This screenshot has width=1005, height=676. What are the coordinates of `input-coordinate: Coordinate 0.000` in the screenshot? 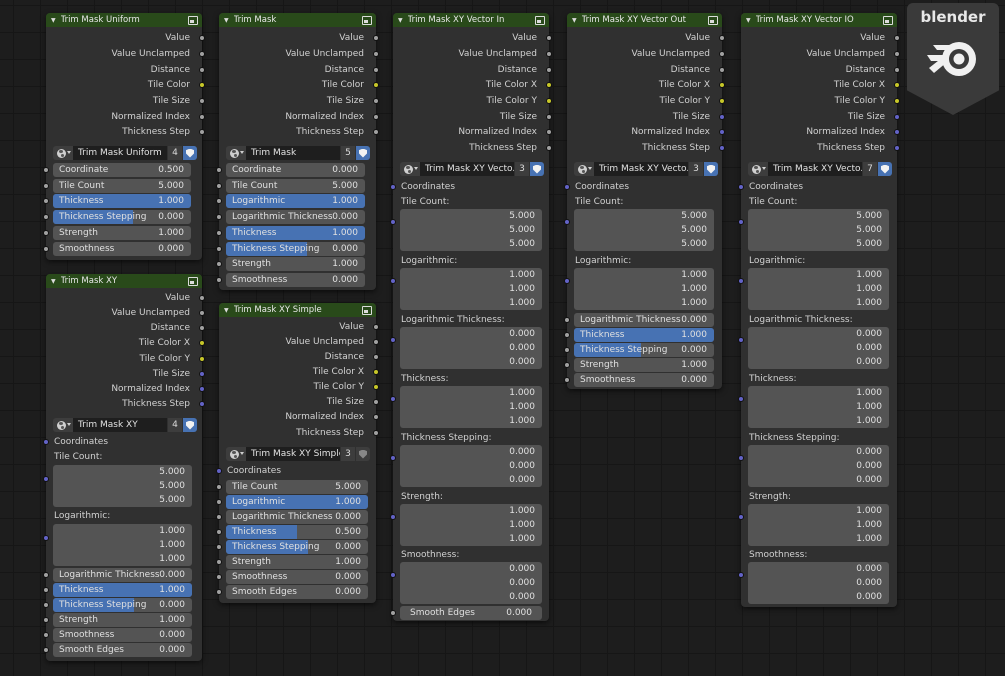 It's located at (295, 170).